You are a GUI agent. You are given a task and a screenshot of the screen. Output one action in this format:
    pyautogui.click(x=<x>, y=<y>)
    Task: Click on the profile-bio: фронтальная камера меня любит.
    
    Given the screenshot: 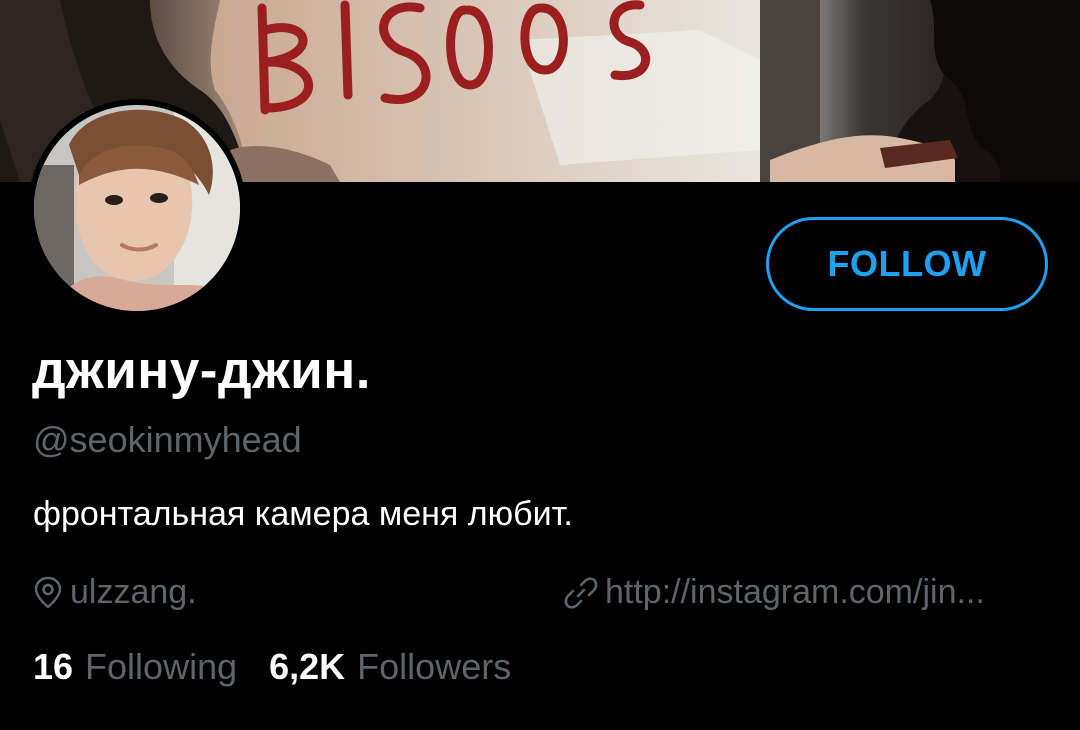 What is the action you would take?
    pyautogui.click(x=303, y=514)
    